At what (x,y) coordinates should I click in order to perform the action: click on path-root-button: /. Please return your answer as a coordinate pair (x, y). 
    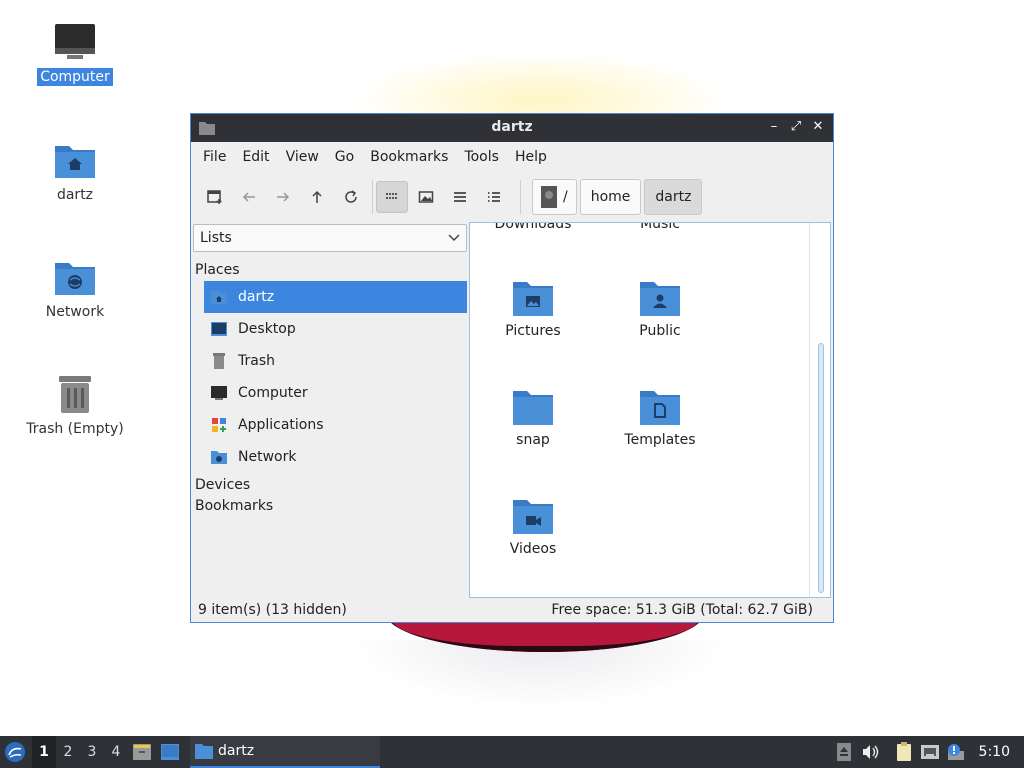
    Looking at the image, I should click on (554, 197).